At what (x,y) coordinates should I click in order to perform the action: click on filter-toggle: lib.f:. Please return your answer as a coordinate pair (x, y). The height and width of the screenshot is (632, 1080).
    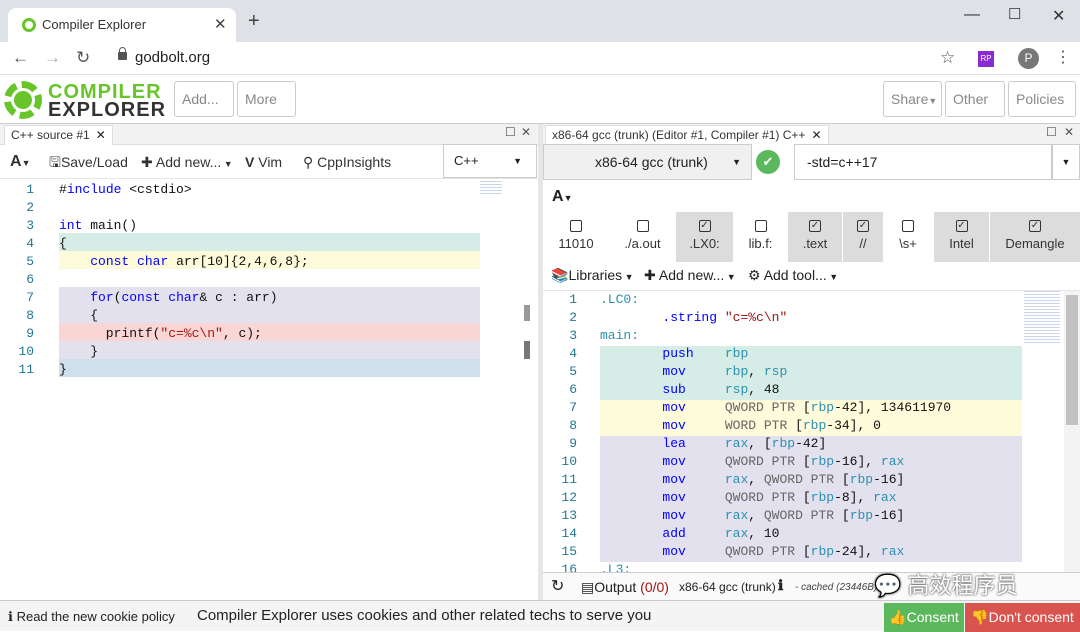
    Looking at the image, I should click on (760, 237).